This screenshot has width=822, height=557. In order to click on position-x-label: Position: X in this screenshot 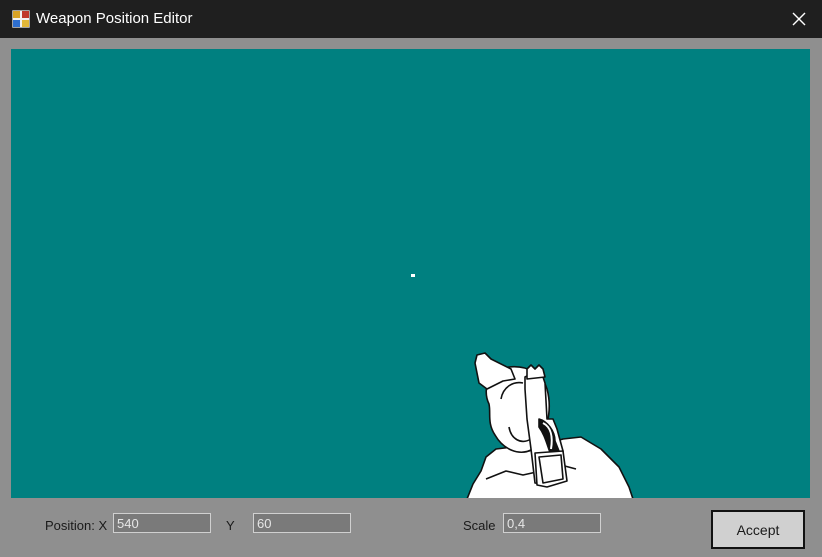, I will do `click(76, 525)`.